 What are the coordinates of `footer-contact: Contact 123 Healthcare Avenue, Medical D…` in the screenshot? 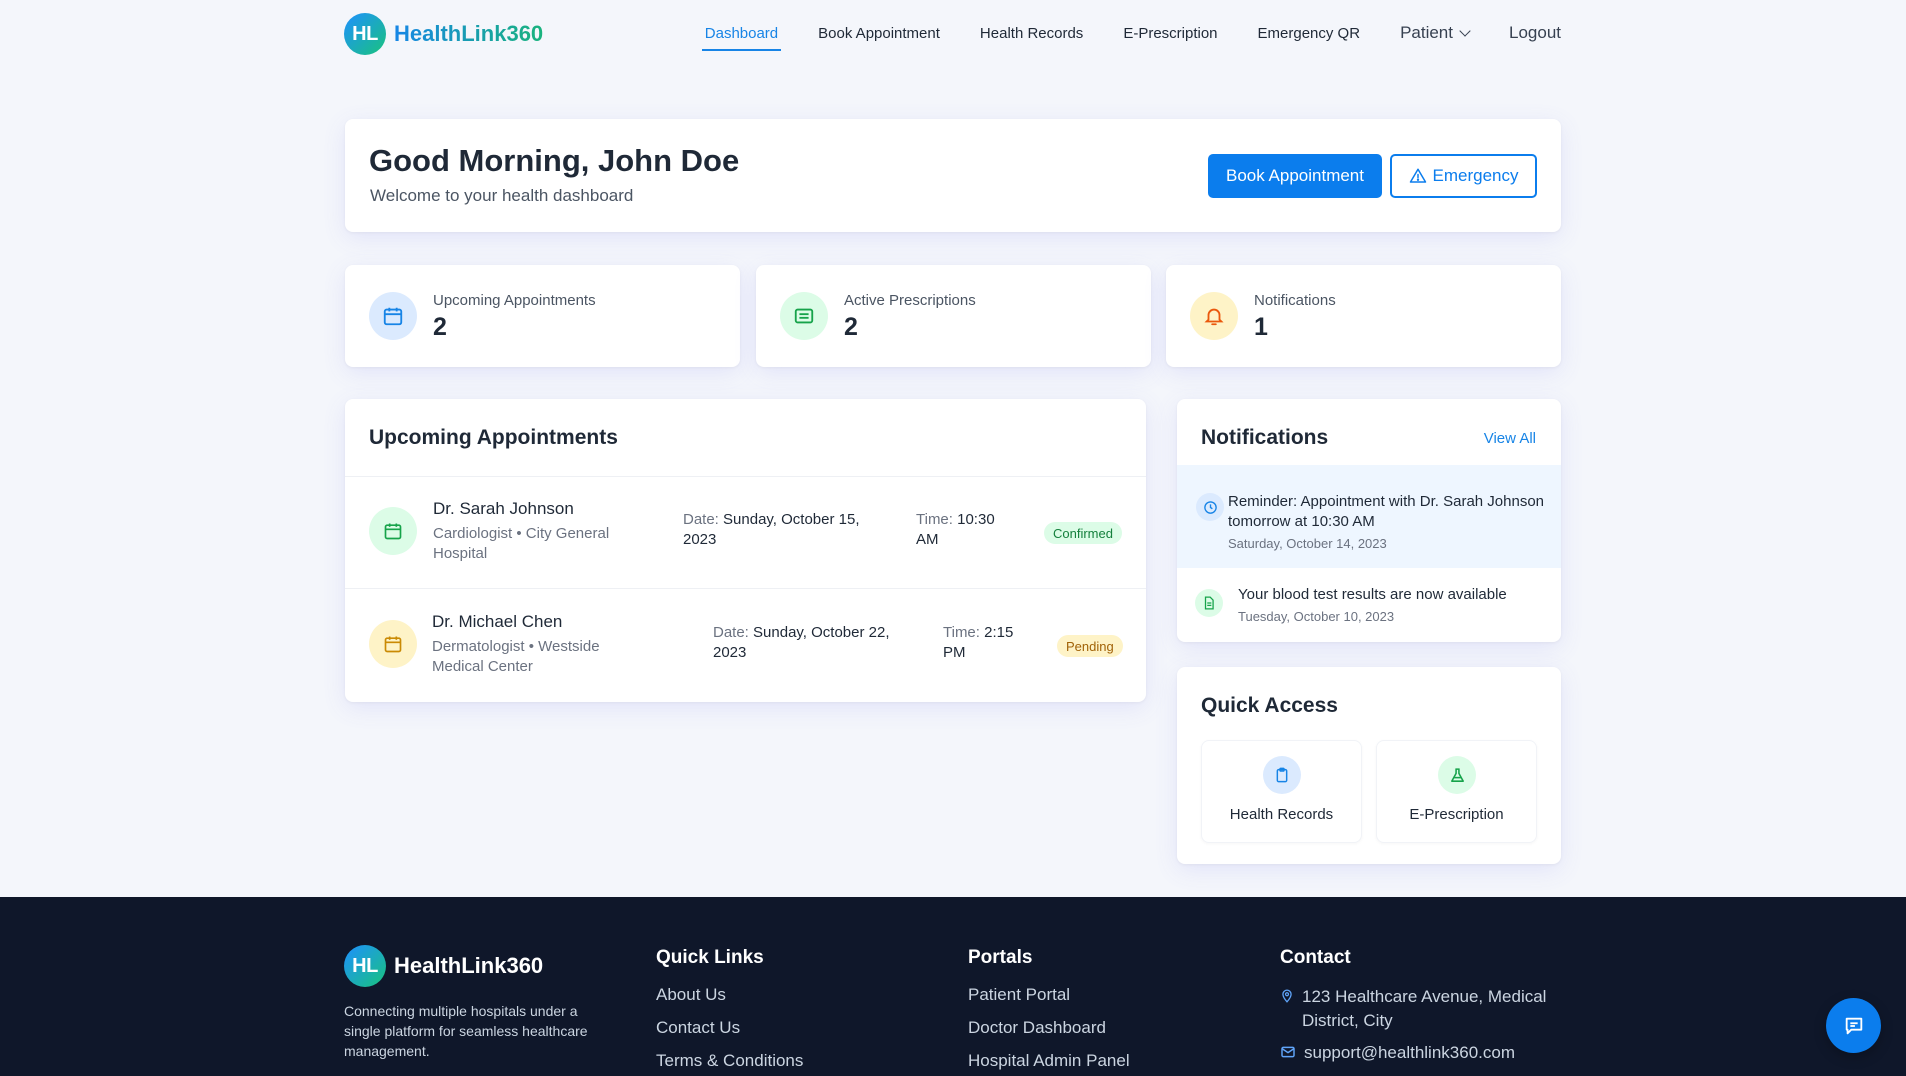 It's located at (1425, 1010).